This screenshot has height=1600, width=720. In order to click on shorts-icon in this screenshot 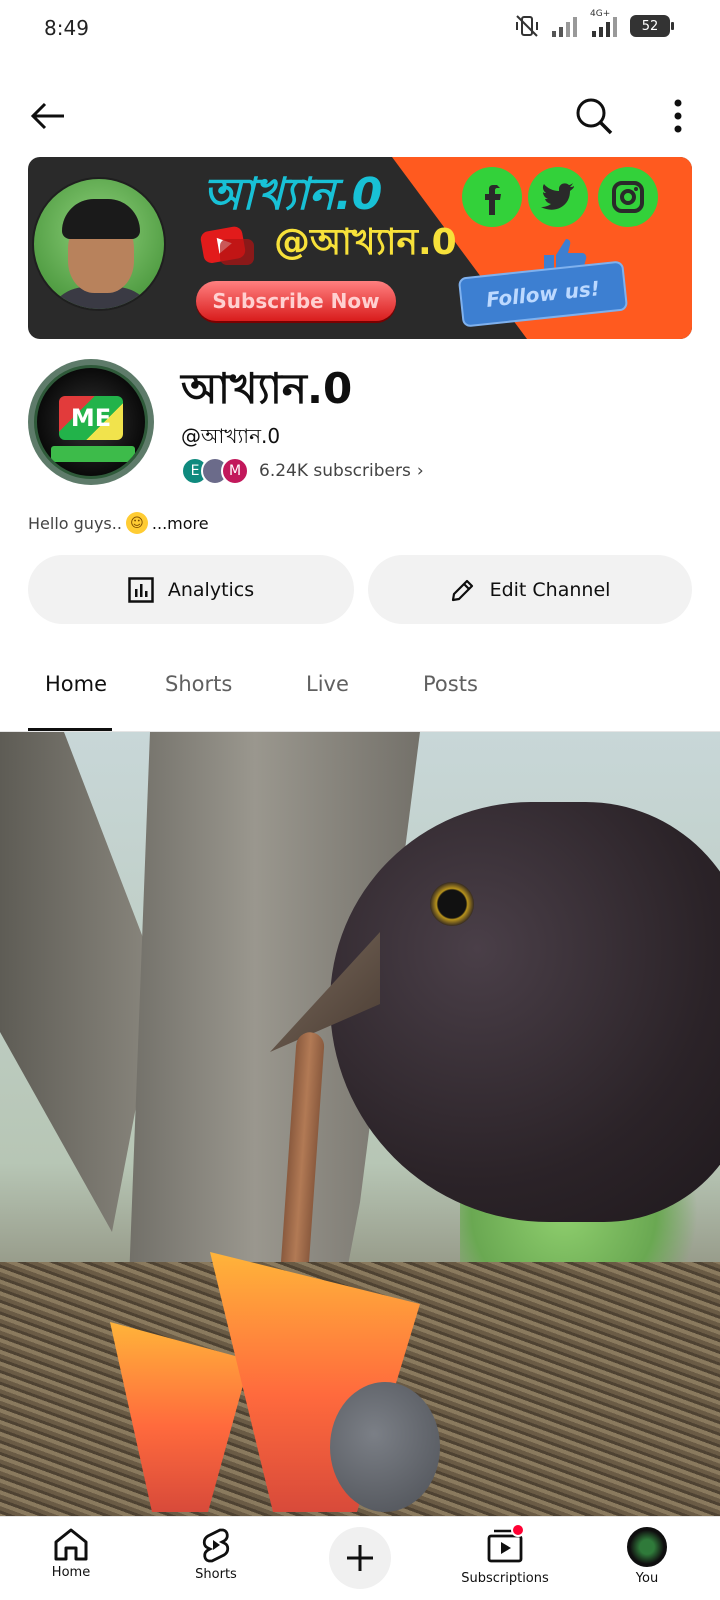, I will do `click(216, 1545)`.